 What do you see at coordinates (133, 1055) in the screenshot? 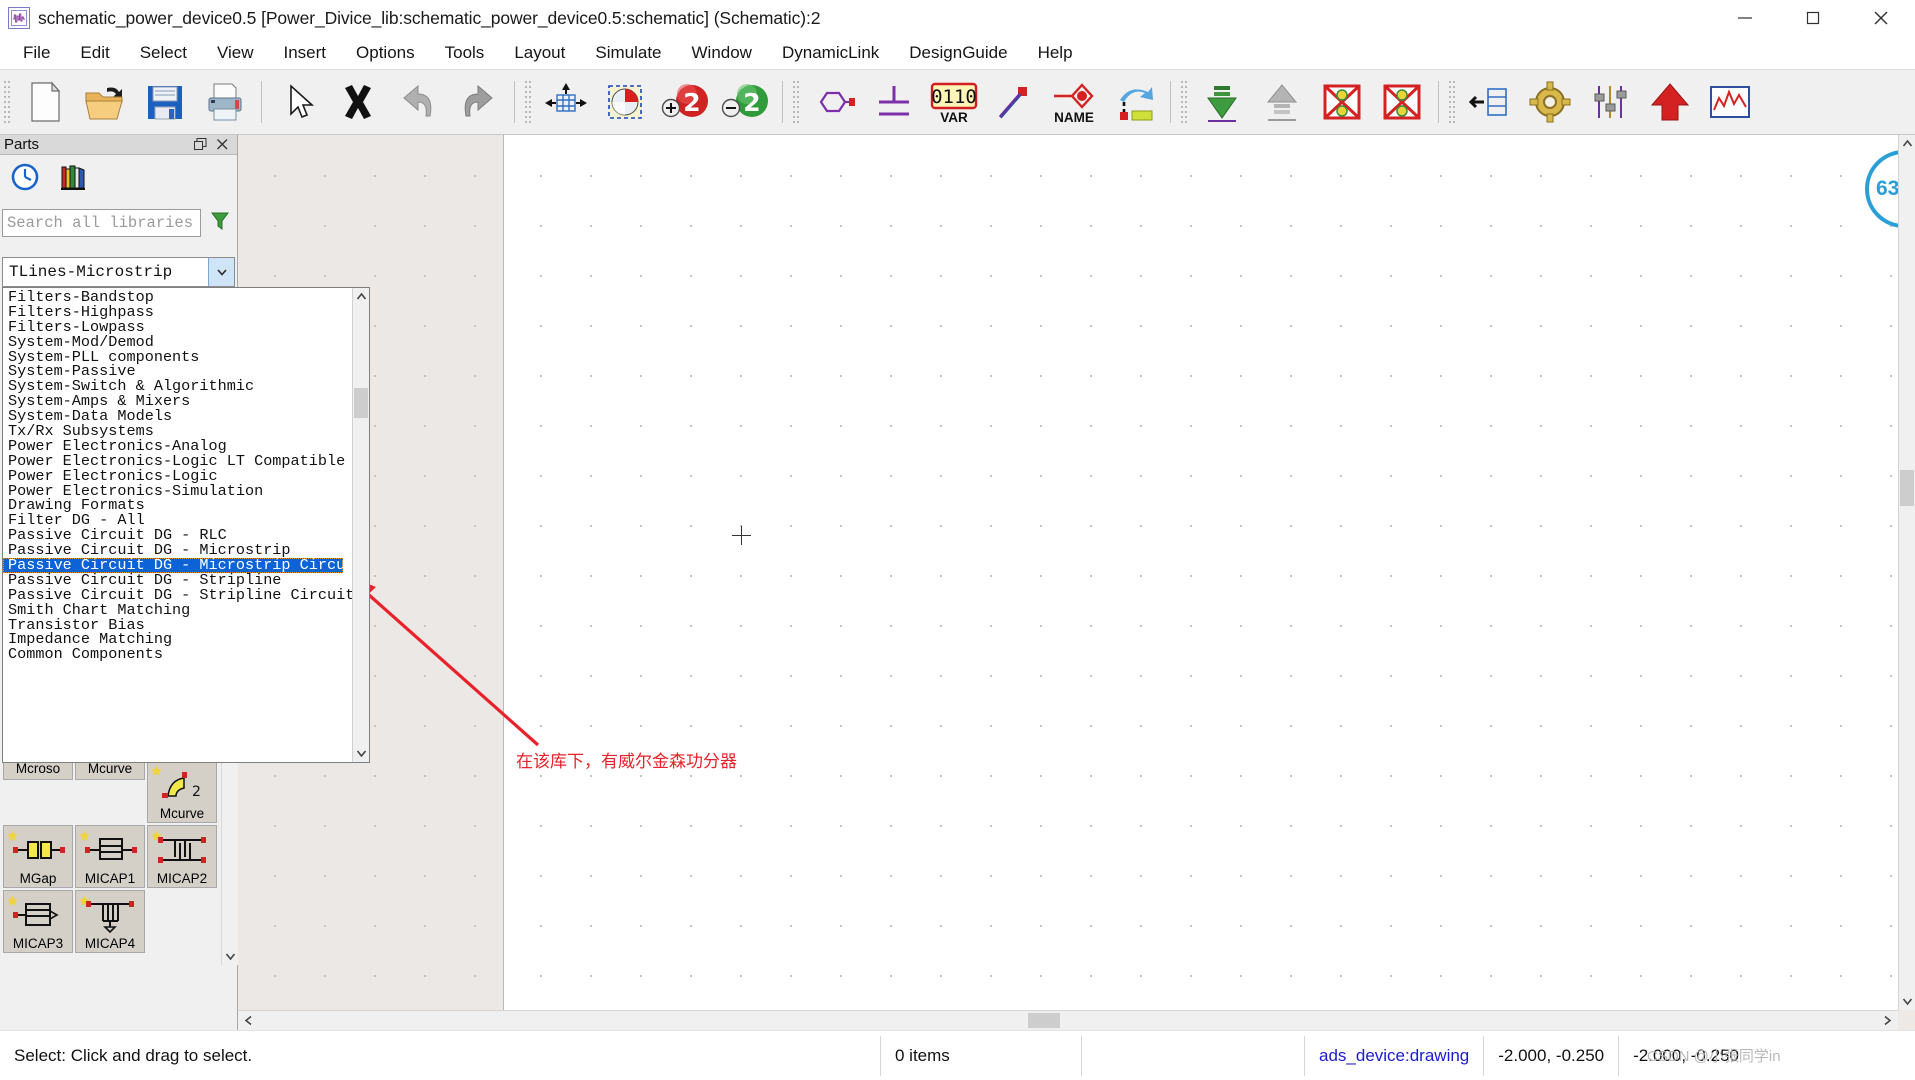
I see `status-message: Select: Click and drag to select.` at bounding box center [133, 1055].